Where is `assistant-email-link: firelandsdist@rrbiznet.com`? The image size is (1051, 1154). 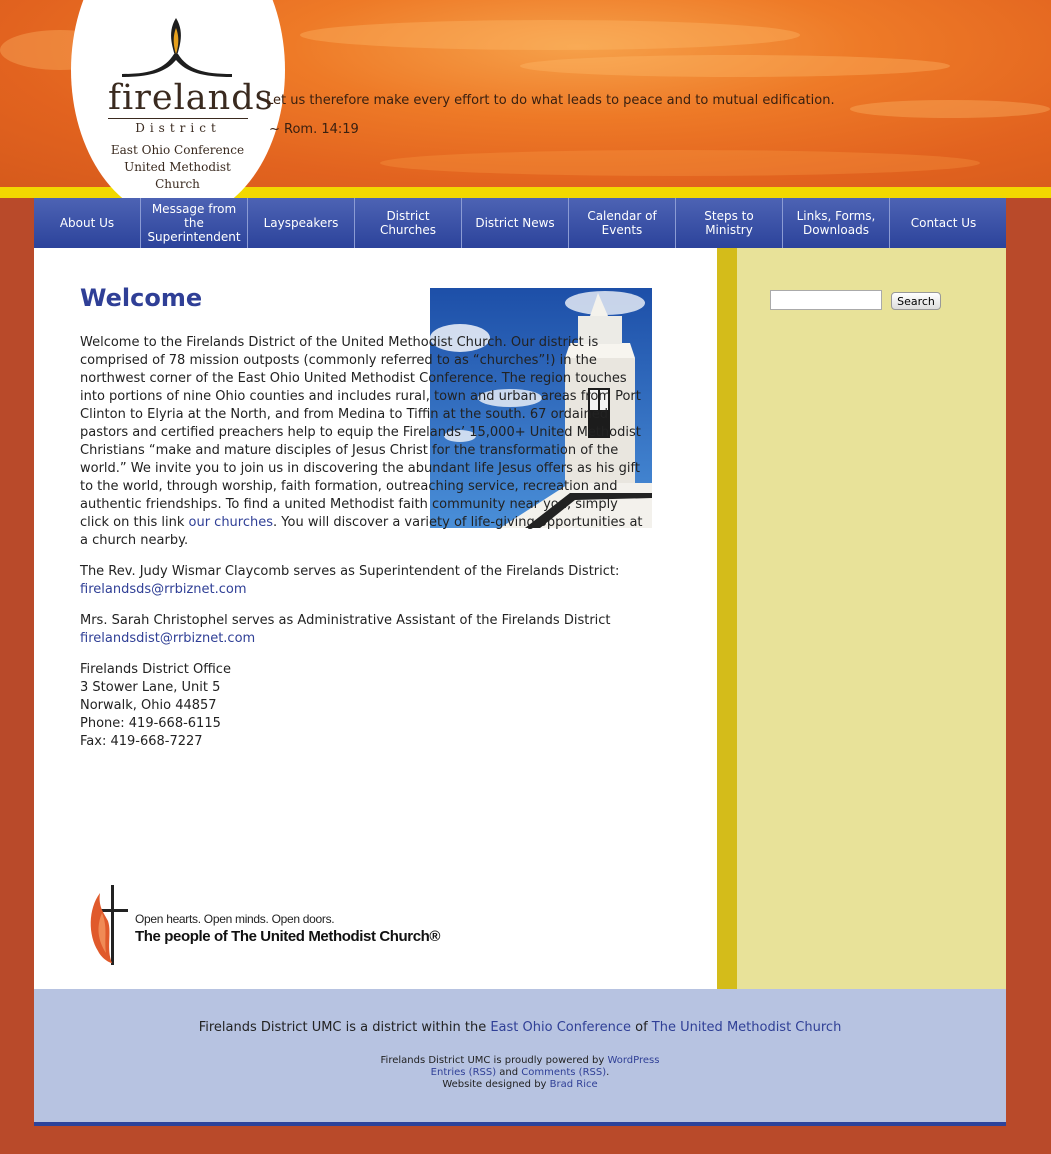 assistant-email-link: firelandsdist@rrbiznet.com is located at coordinates (167, 638).